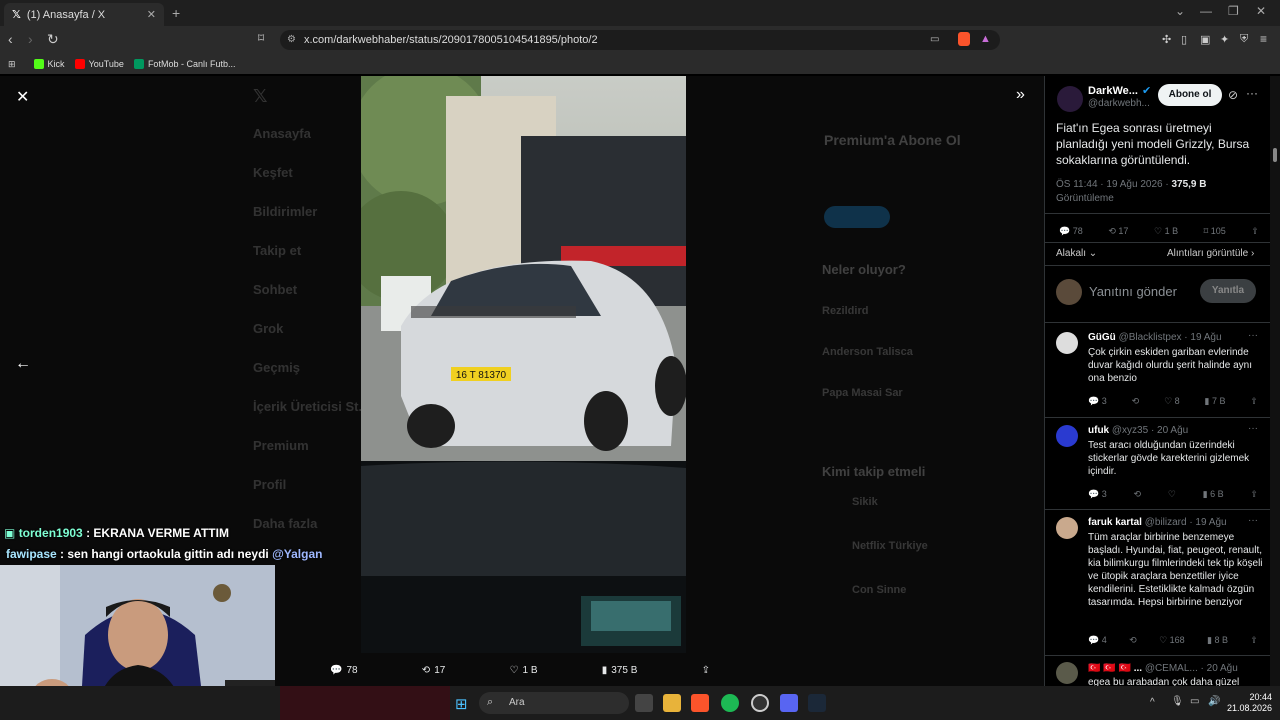 The image size is (1280, 720). Describe the element at coordinates (730, 703) in the screenshot. I see `spotify-icon` at that location.